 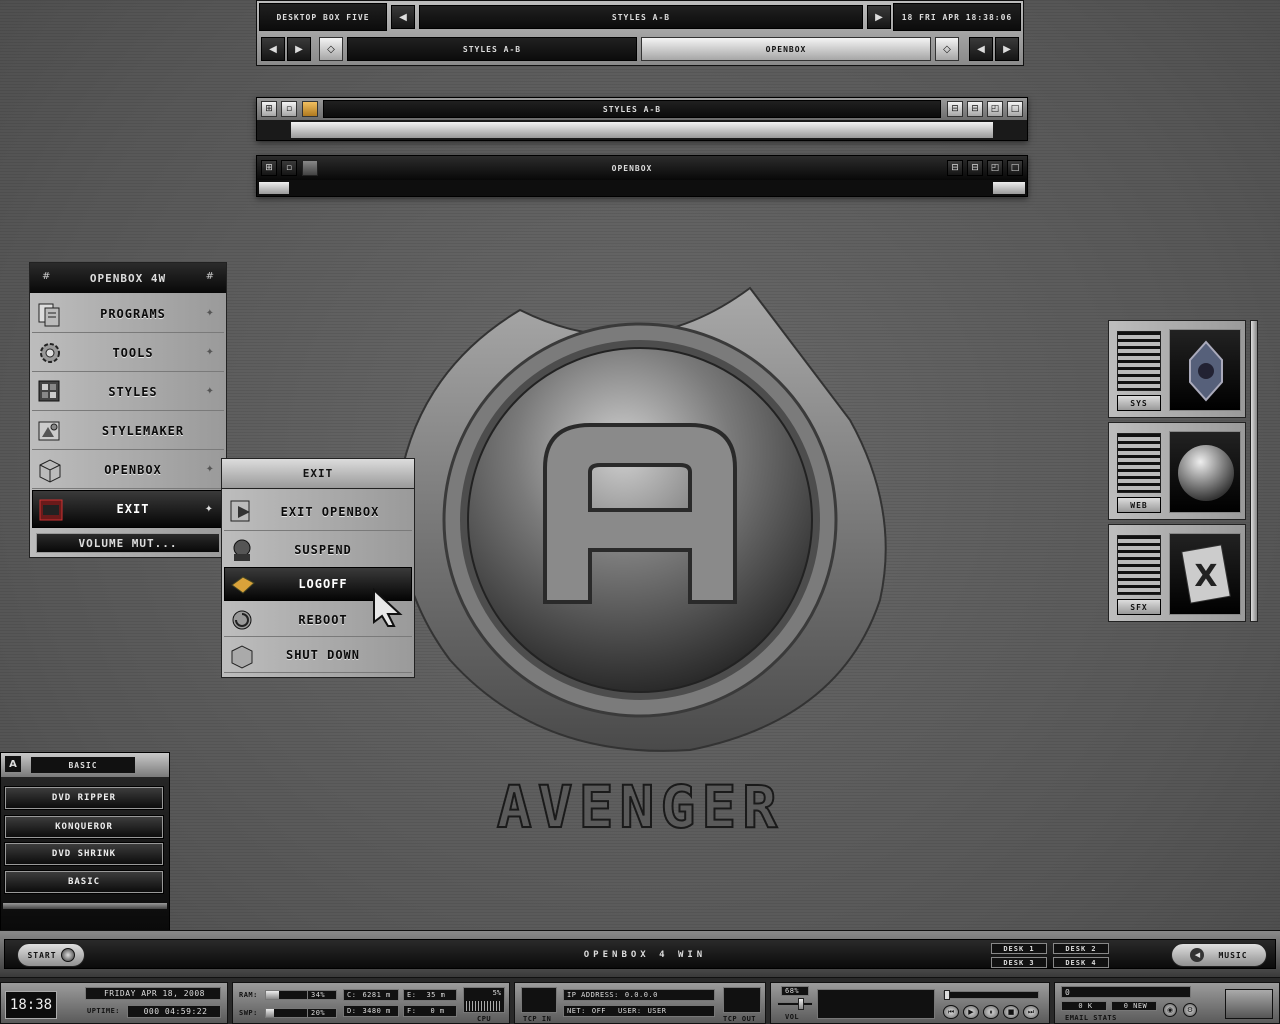 I want to click on titlebar: ⊞ ▫ styles a-b ⊟ ⊟ ◰ □, so click(x=642, y=109).